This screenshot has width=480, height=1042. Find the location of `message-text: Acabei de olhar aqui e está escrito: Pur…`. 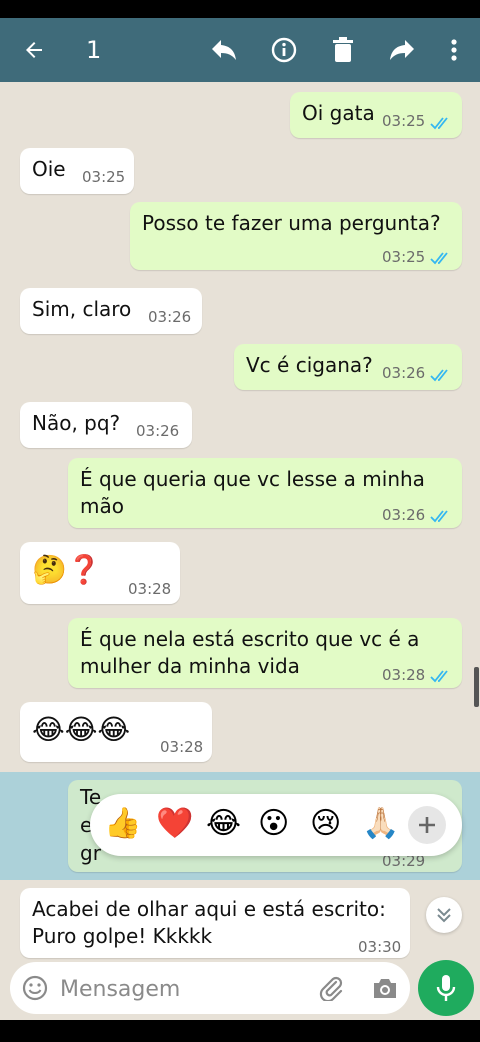

message-text: Acabei de olhar aqui e está escrito: Pur… is located at coordinates (209, 922).